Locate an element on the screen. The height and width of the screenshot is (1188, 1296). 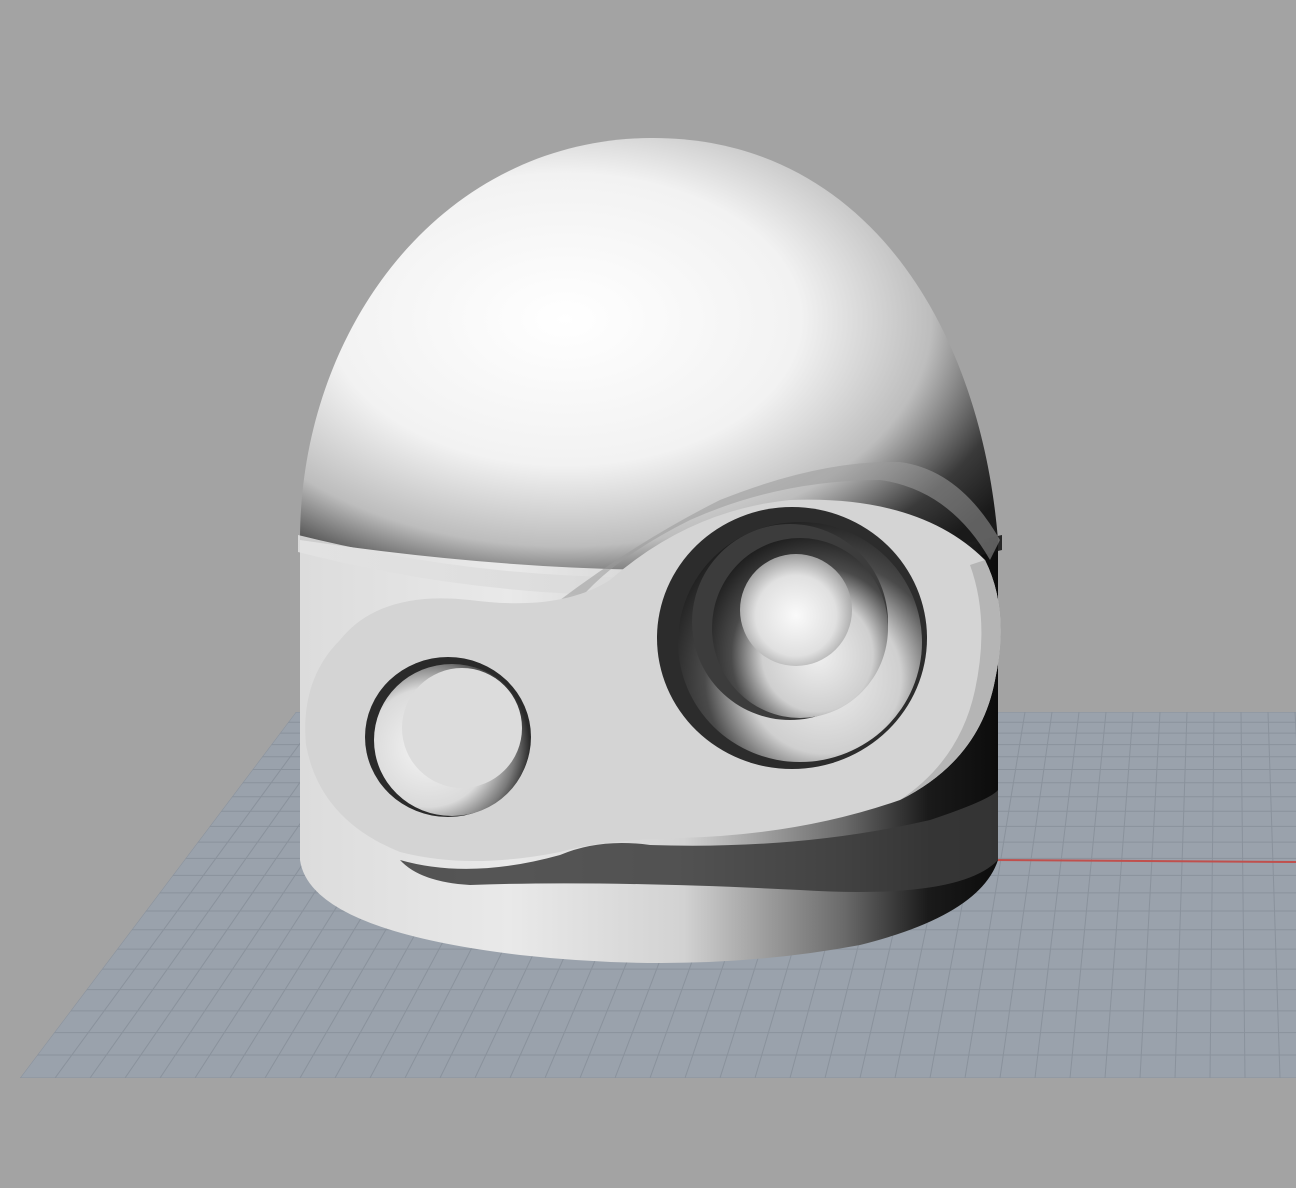
right-eye is located at coordinates (792, 638).